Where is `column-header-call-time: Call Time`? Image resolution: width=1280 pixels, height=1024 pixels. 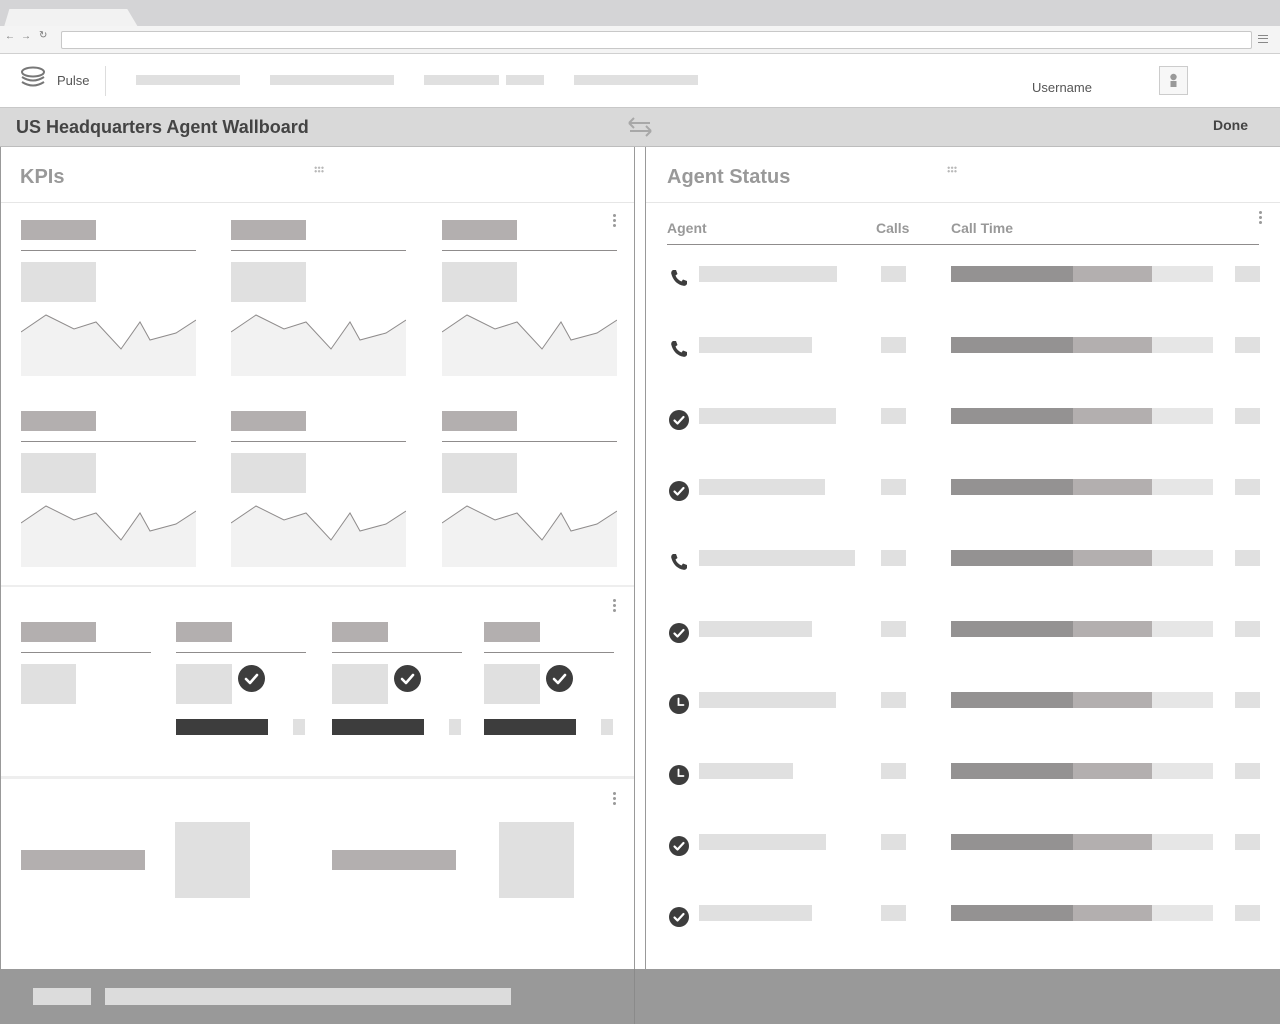
column-header-call-time: Call Time is located at coordinates (982, 228).